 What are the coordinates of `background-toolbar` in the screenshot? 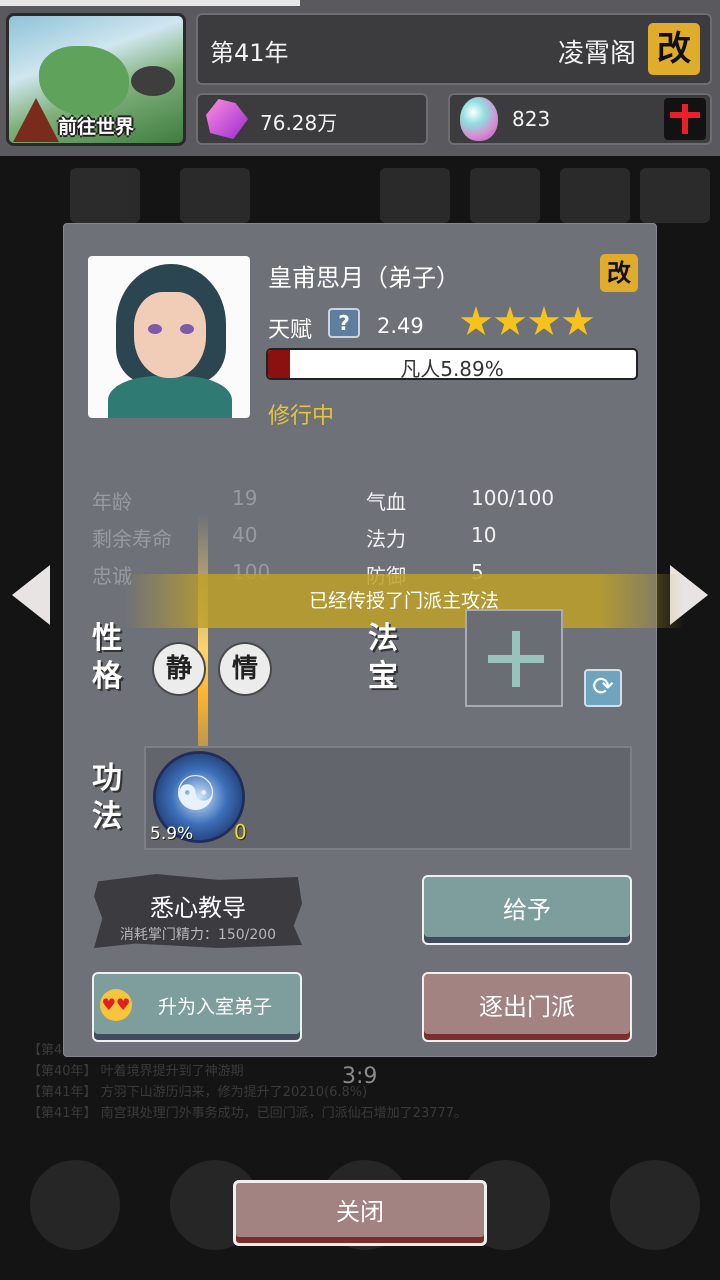 It's located at (360, 195).